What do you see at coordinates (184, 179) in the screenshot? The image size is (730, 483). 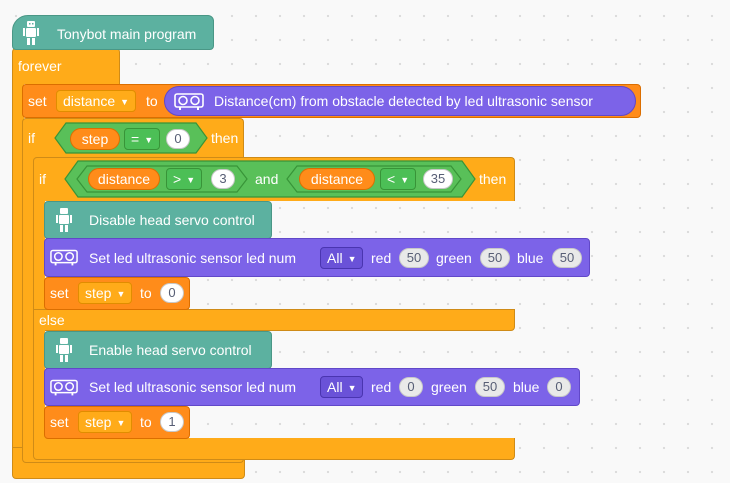 I see `greater-than-operator-dropdown: > ▼` at bounding box center [184, 179].